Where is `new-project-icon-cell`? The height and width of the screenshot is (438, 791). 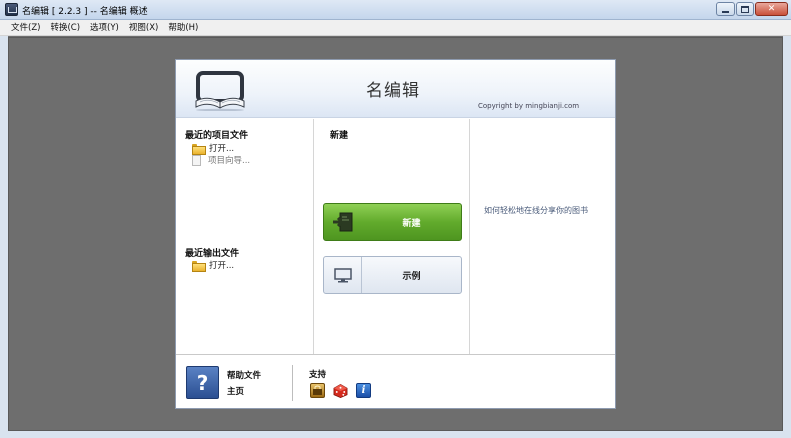 new-project-icon-cell is located at coordinates (343, 222).